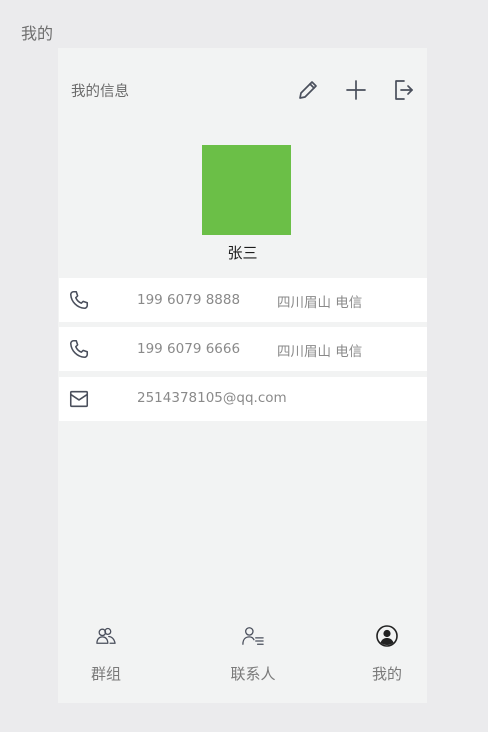 This screenshot has width=488, height=732. I want to click on contact-row-phone: 199 6079 6666 四川眉山 电信, so click(243, 349).